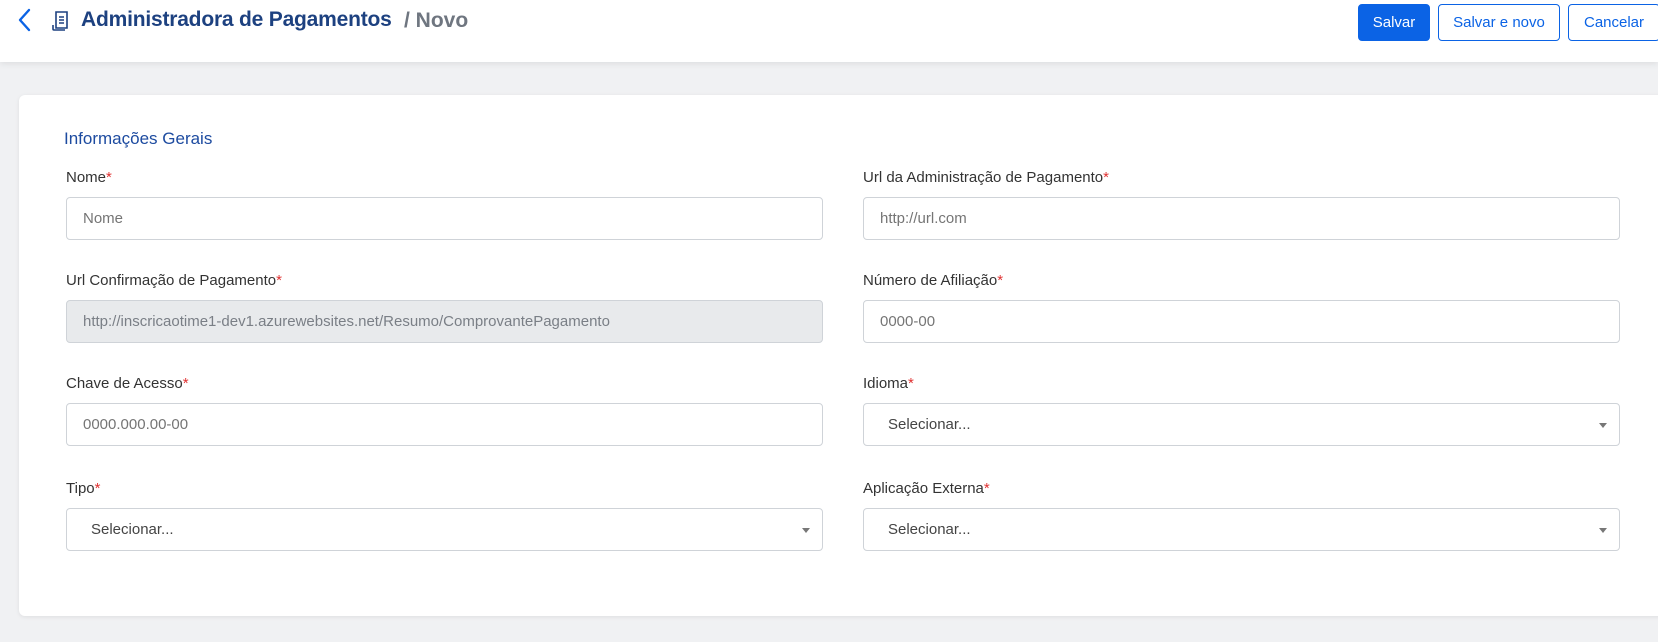 The image size is (1658, 642). What do you see at coordinates (1394, 22) in the screenshot?
I see `save-button: Salvar` at bounding box center [1394, 22].